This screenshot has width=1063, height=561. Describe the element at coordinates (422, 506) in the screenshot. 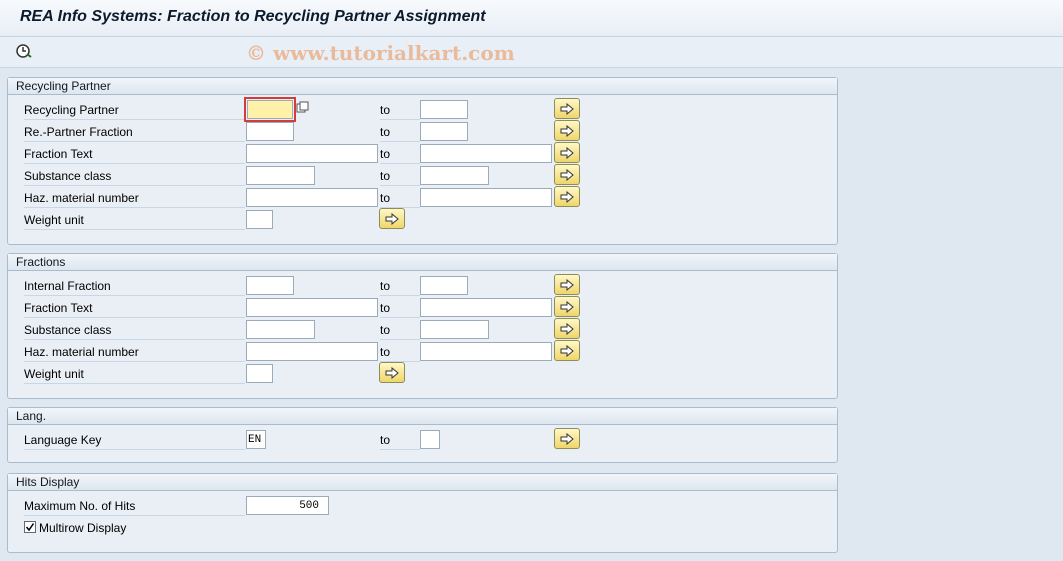

I see `row-maximum-hits: Maximum No. of Hits` at that location.